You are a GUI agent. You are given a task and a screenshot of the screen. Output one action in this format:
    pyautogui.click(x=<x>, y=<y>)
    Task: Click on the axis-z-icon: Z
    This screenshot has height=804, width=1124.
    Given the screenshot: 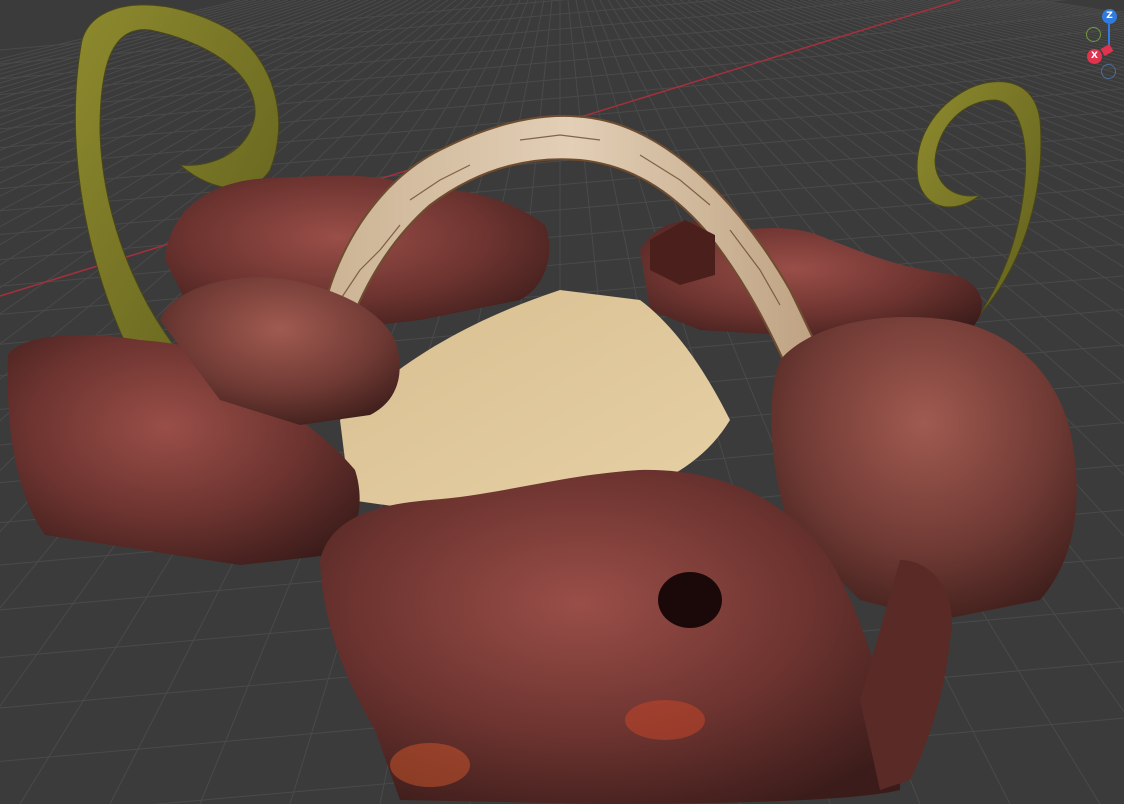 What is the action you would take?
    pyautogui.click(x=1109, y=16)
    